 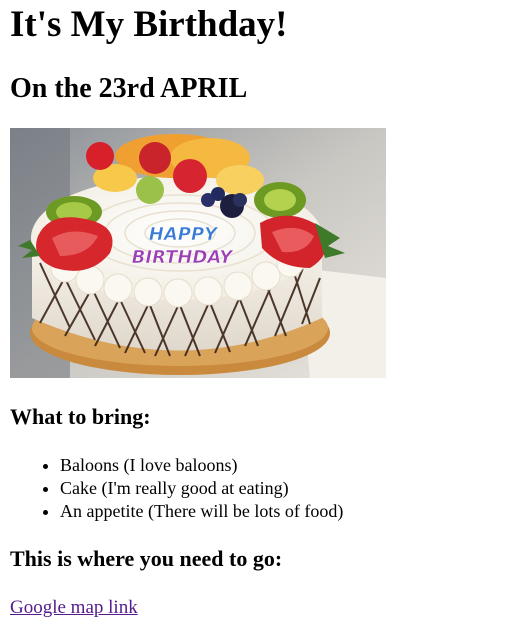 I want to click on list-item: Cake (I'm really good at eating), so click(x=284, y=488).